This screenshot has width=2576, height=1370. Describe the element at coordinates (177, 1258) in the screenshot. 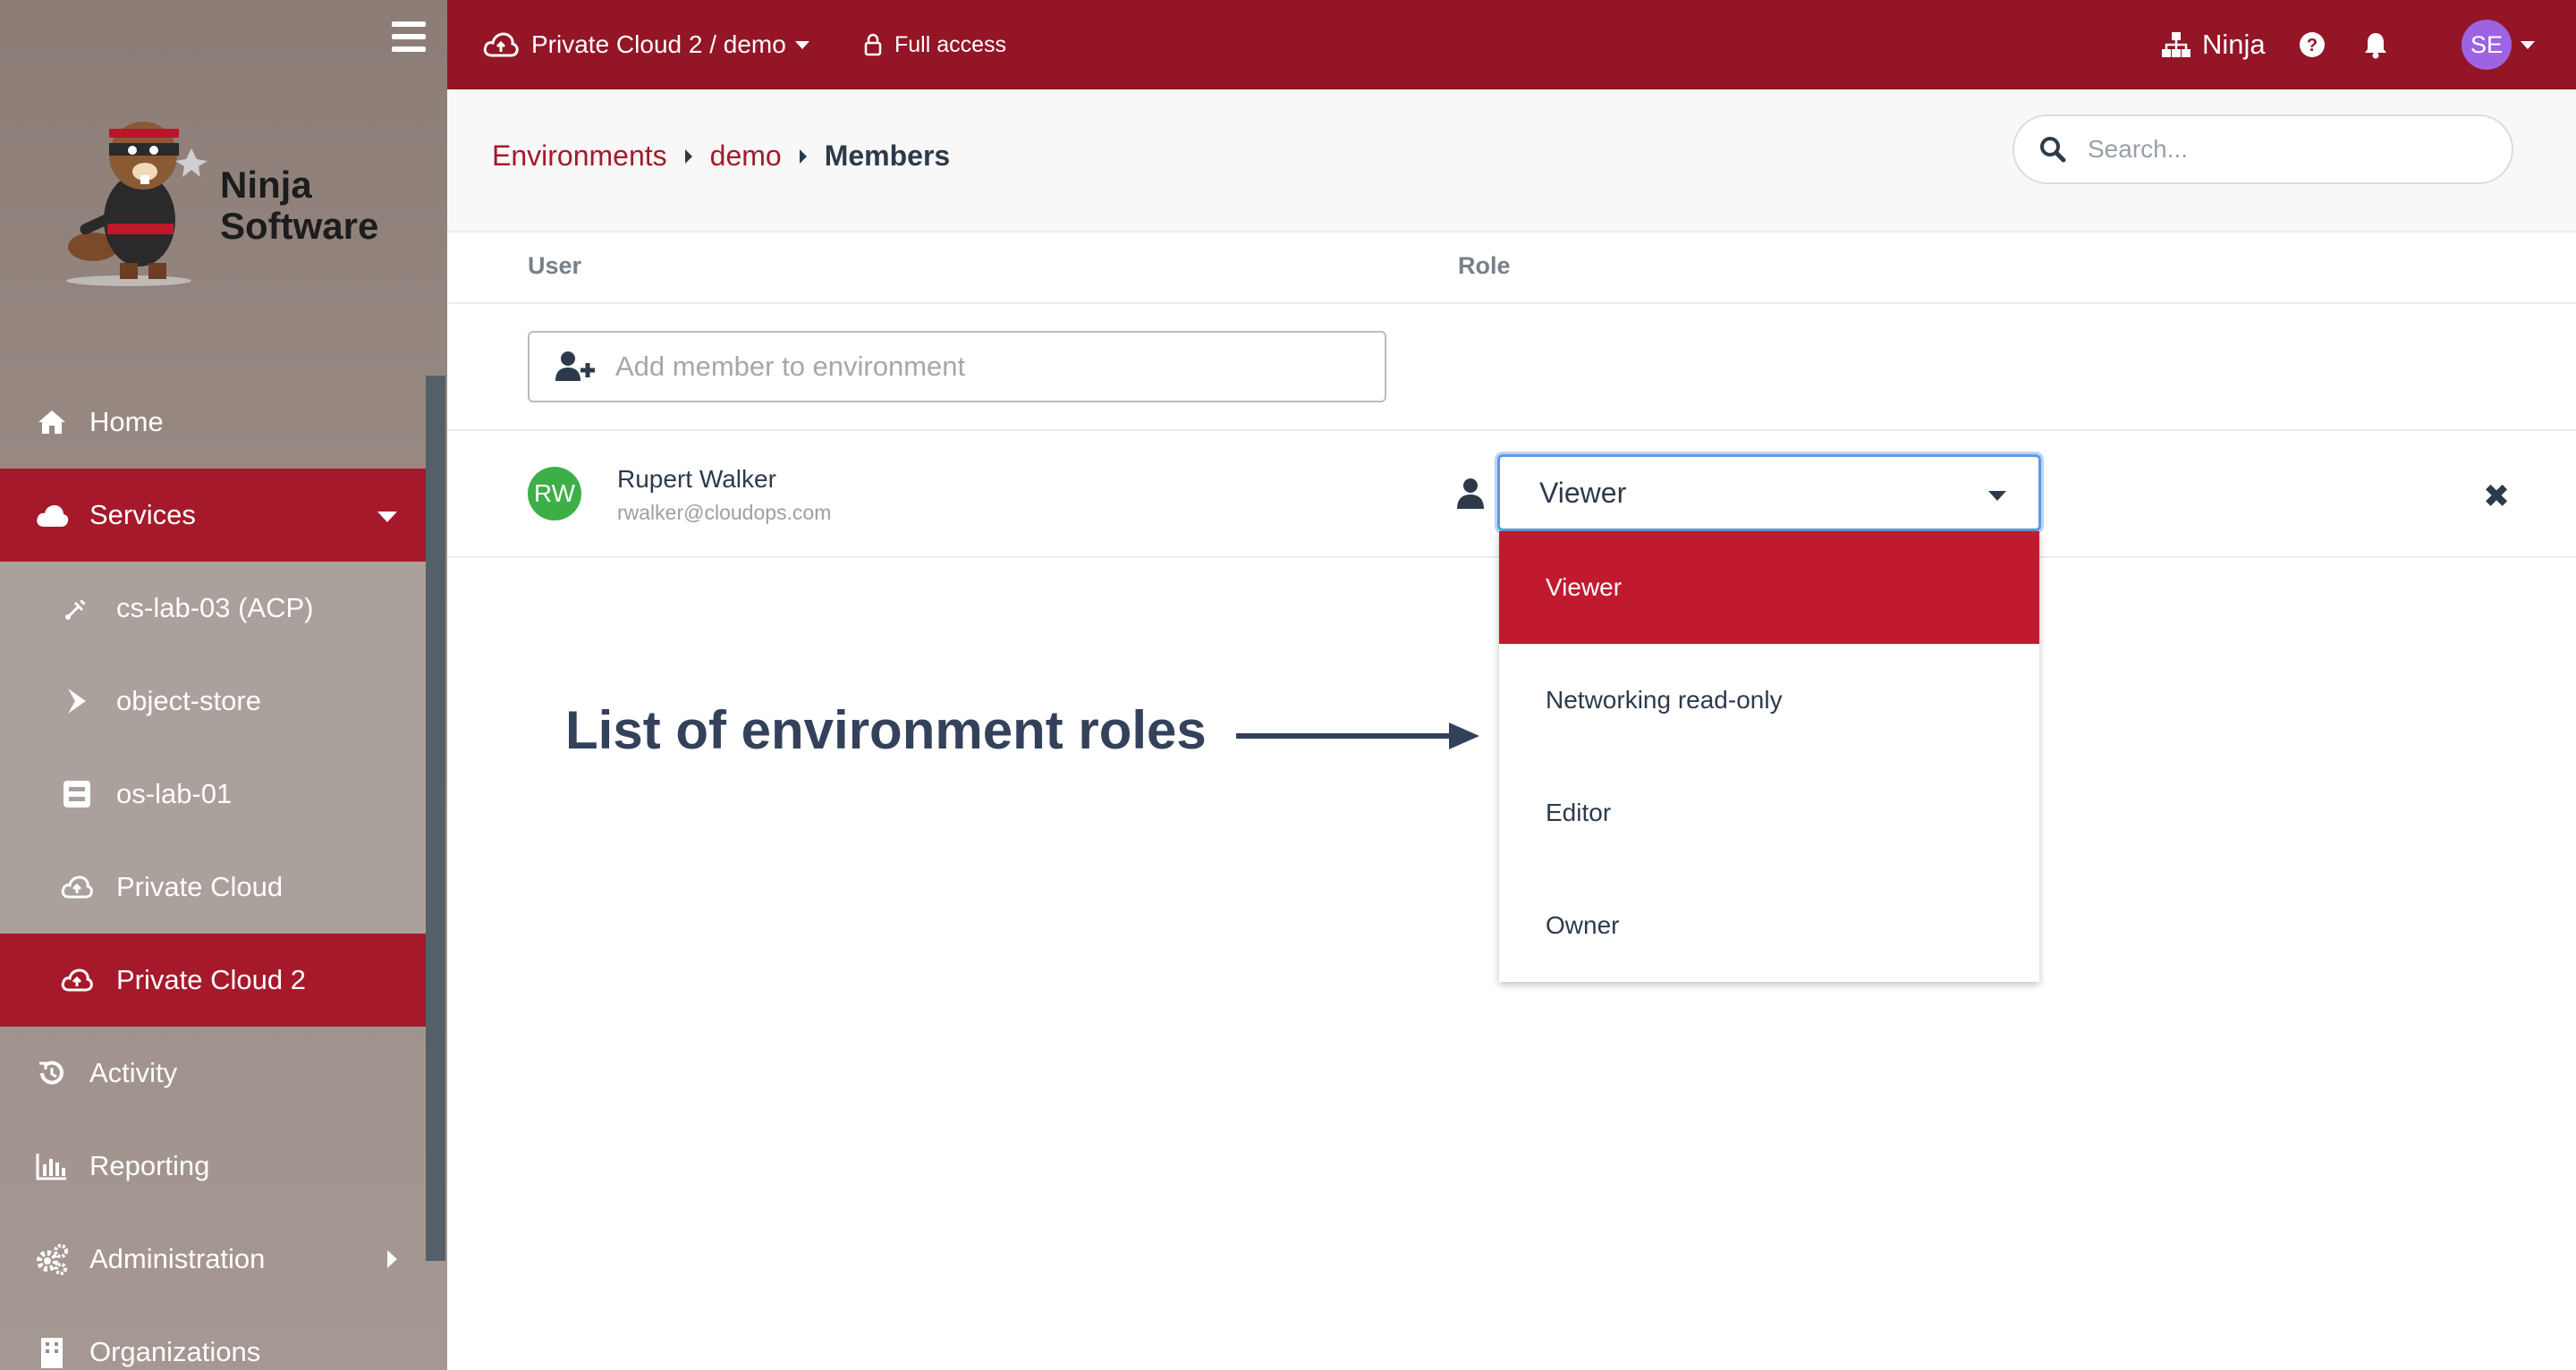

I see `sidebar-item-label: Administration` at that location.